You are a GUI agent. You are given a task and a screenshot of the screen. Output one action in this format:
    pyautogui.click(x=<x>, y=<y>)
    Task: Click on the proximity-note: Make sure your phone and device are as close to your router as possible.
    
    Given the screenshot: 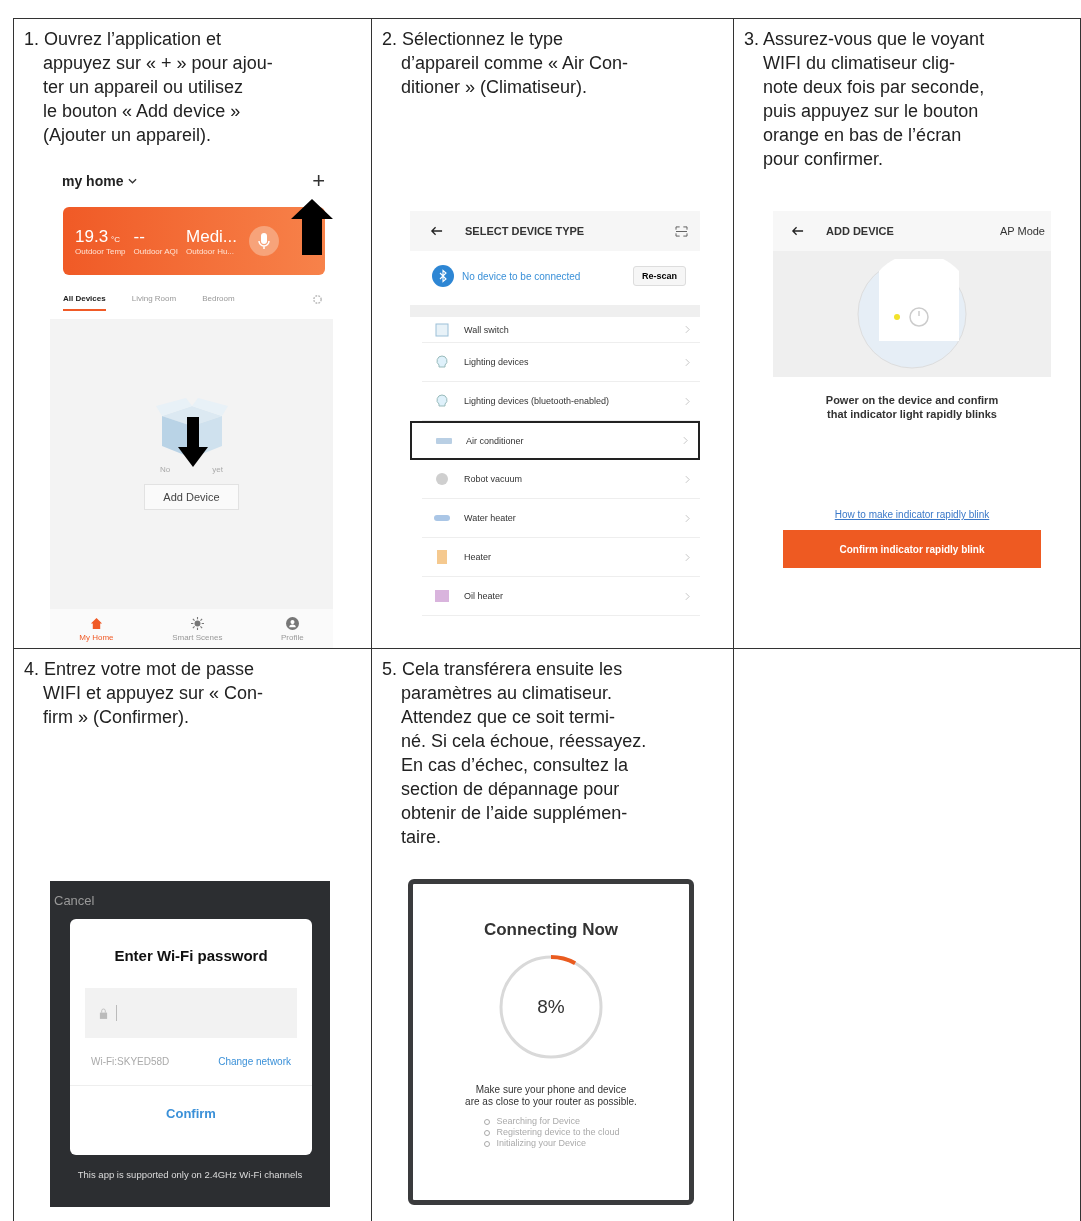 What is the action you would take?
    pyautogui.click(x=551, y=1096)
    